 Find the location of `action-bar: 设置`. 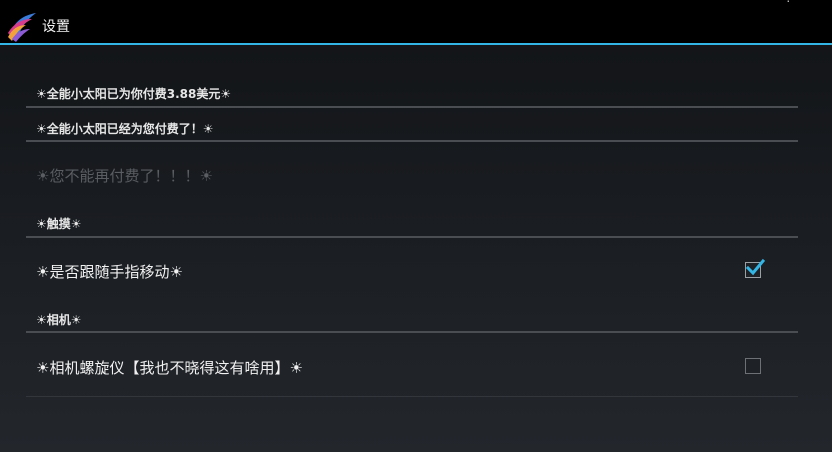

action-bar: 设置 is located at coordinates (416, 24).